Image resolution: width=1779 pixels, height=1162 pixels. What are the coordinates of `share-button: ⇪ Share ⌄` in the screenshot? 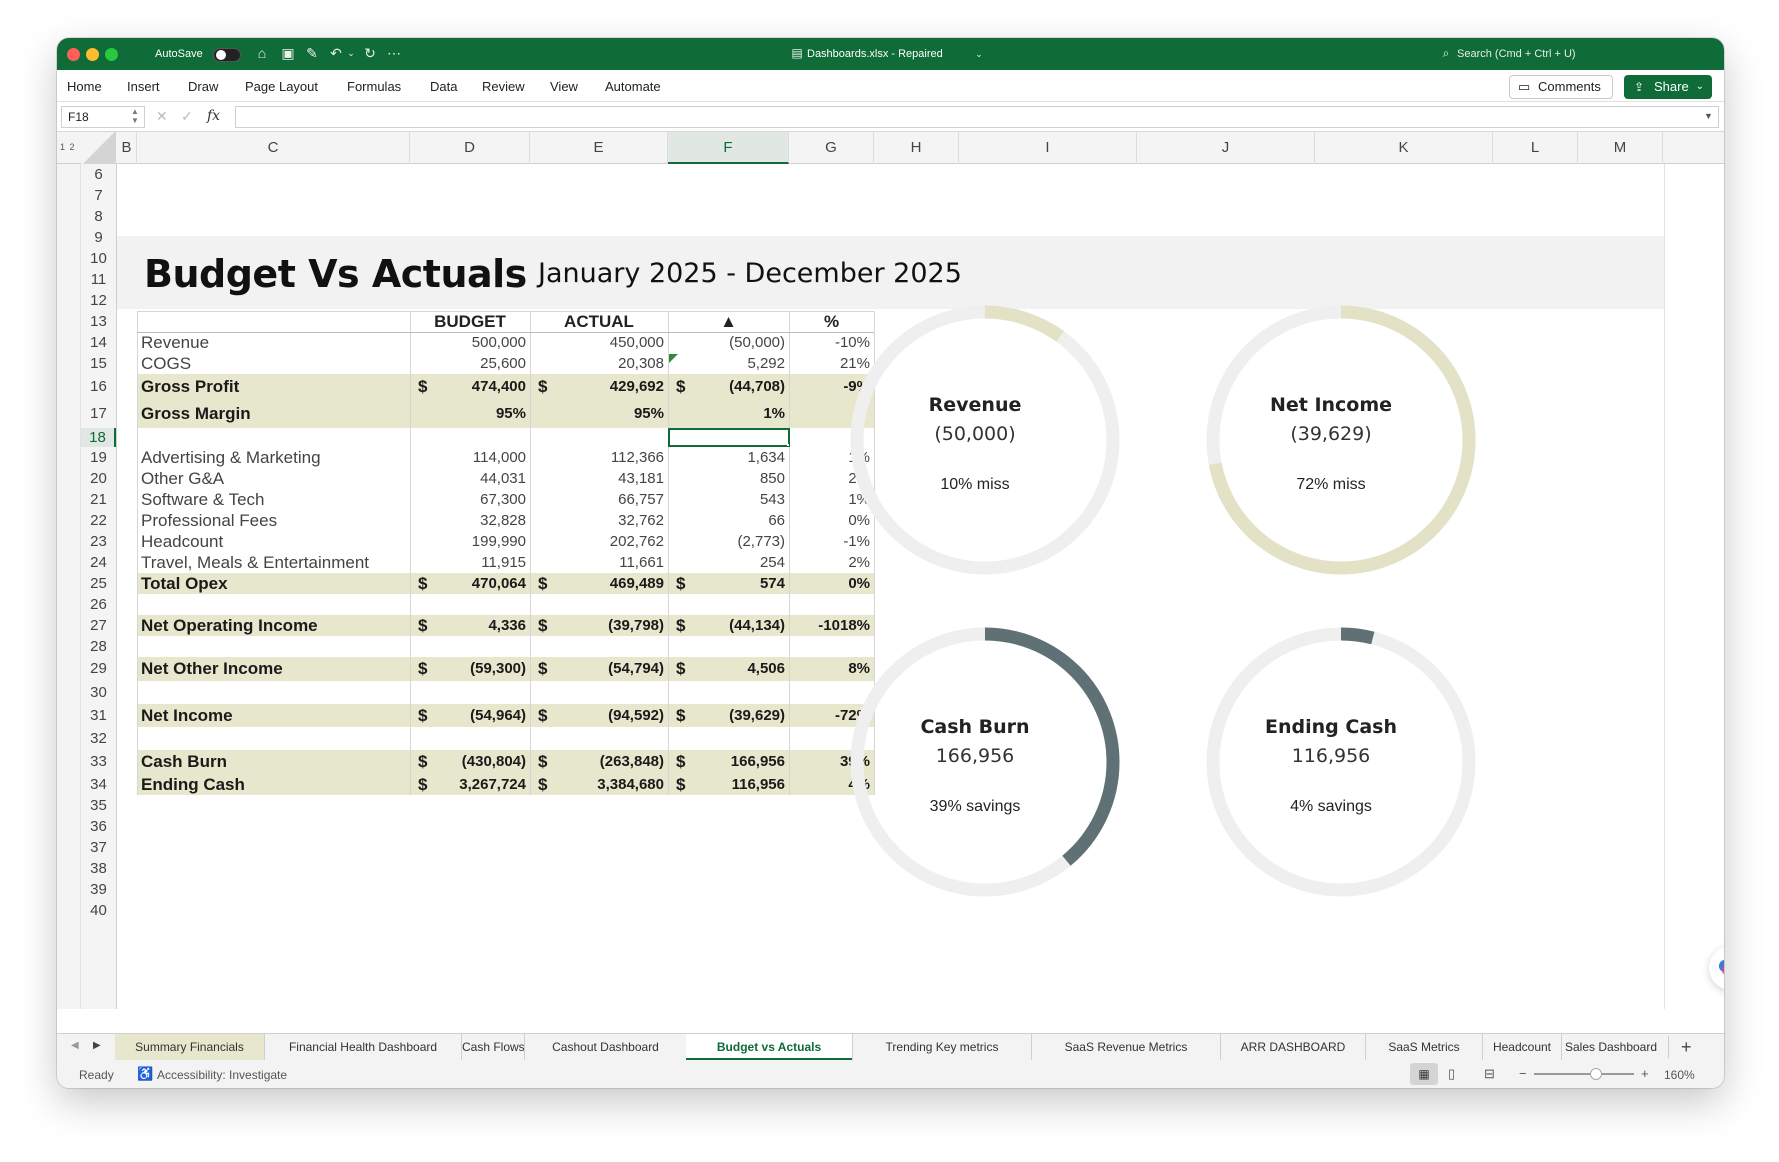 It's located at (1668, 87).